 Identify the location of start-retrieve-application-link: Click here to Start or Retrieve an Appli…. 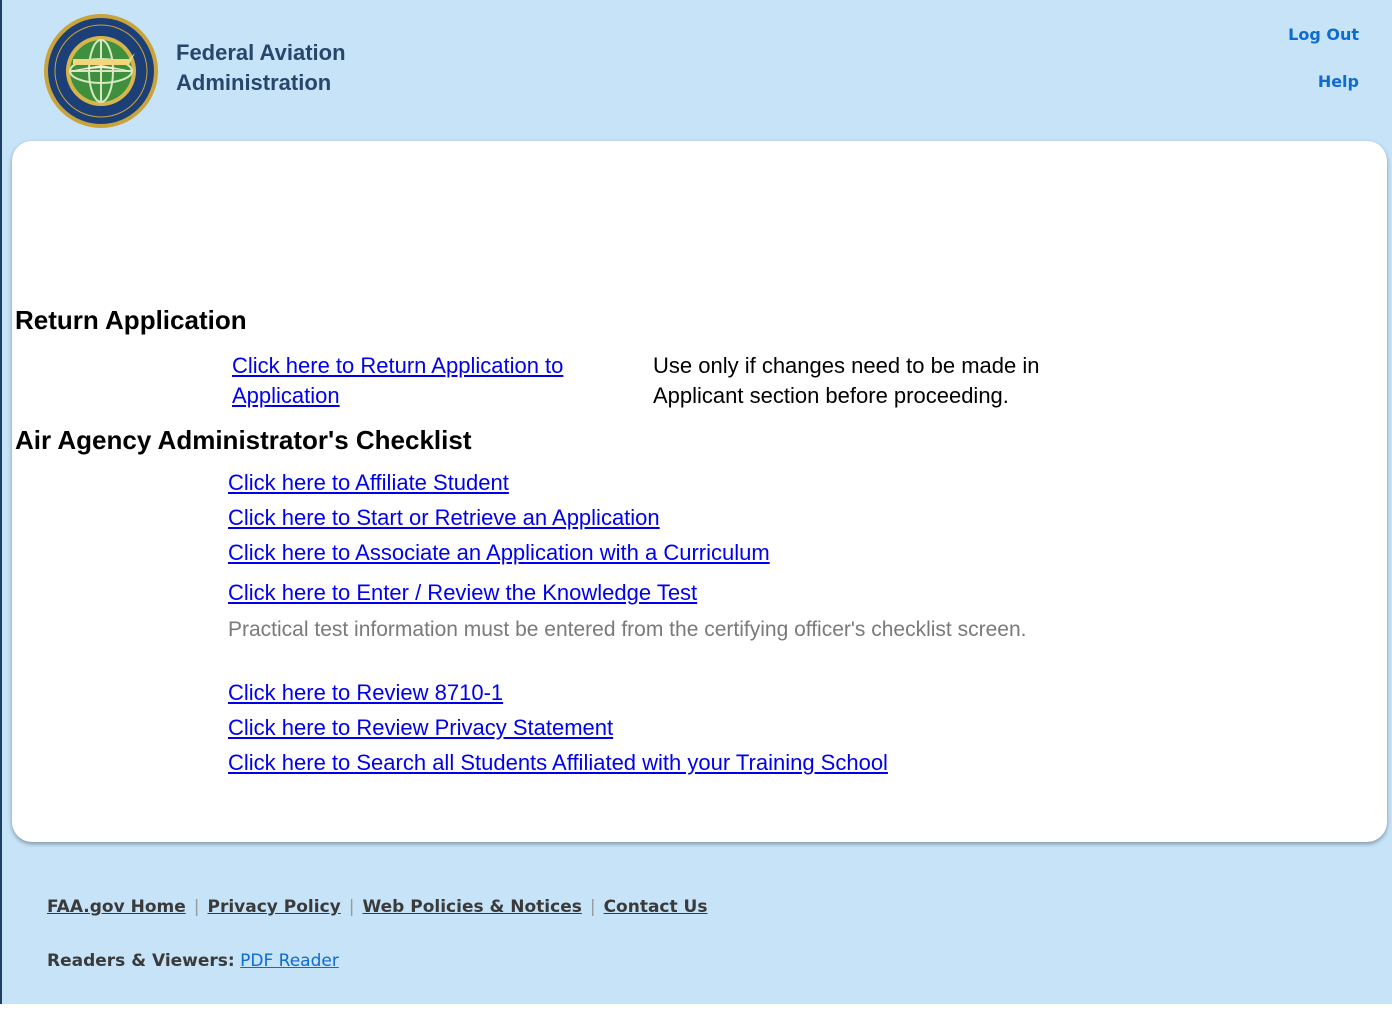
(444, 518).